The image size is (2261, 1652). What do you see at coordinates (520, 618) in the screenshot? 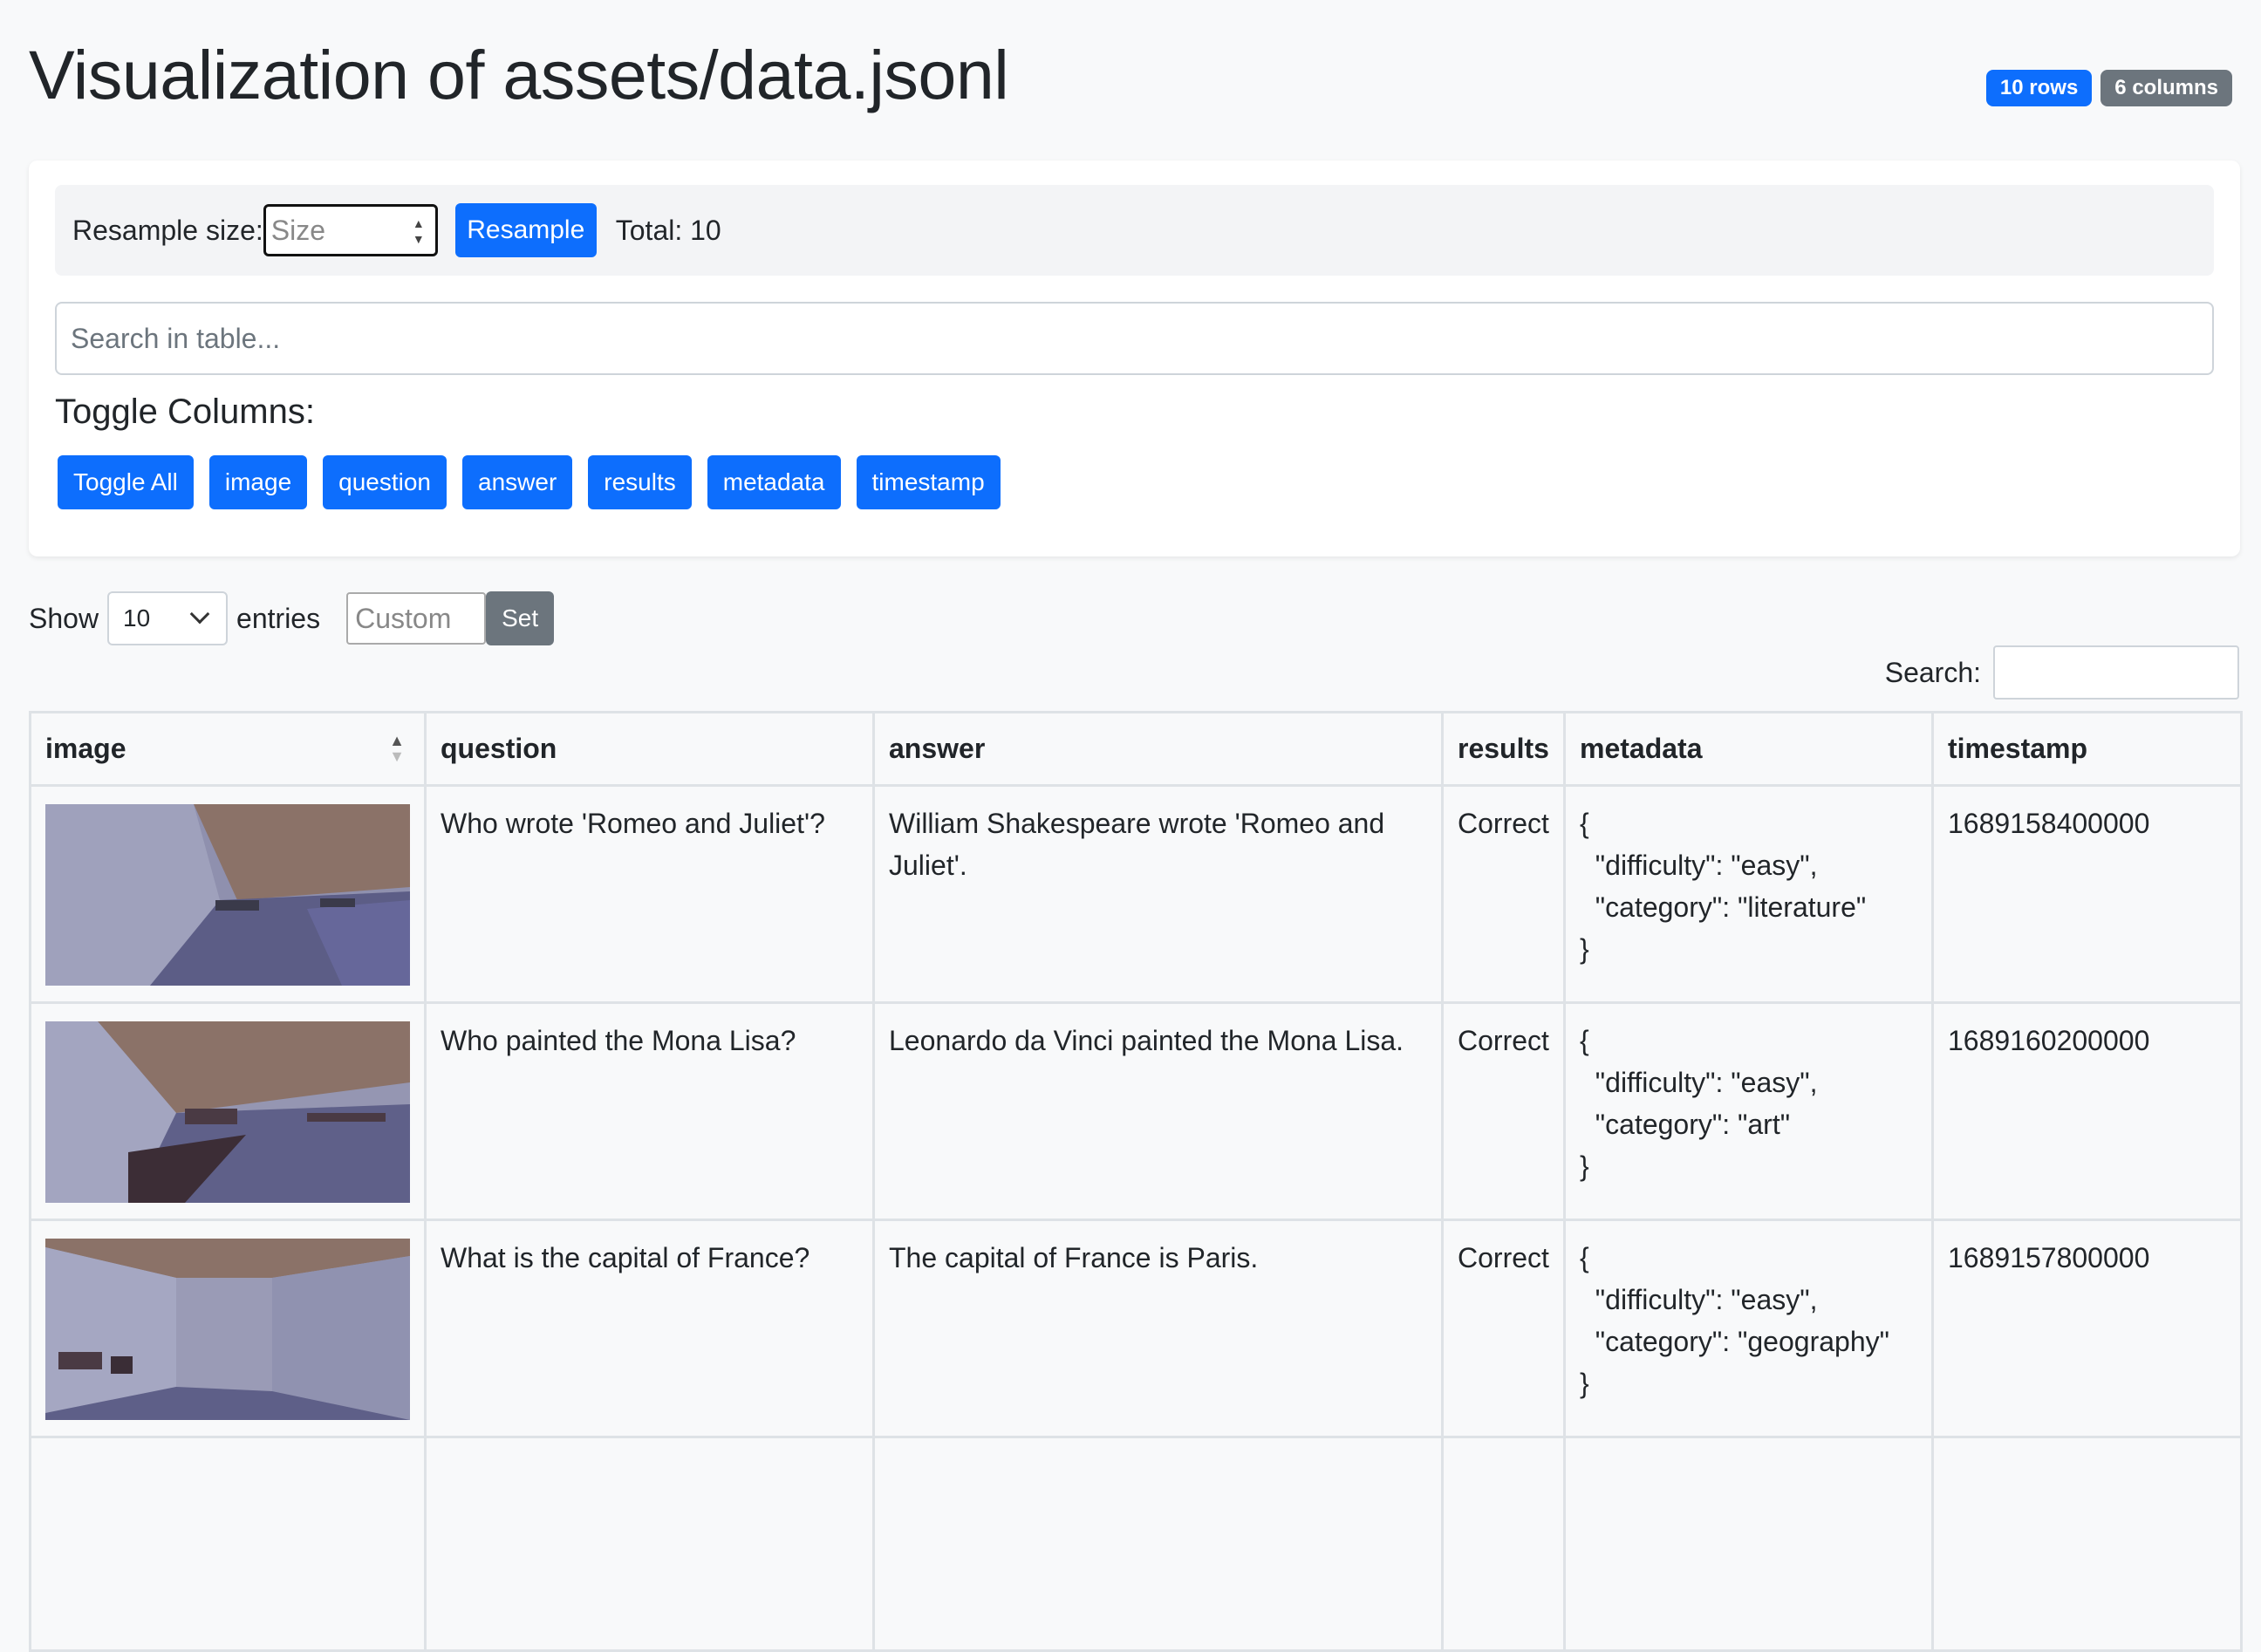
I see `set-button: Set` at bounding box center [520, 618].